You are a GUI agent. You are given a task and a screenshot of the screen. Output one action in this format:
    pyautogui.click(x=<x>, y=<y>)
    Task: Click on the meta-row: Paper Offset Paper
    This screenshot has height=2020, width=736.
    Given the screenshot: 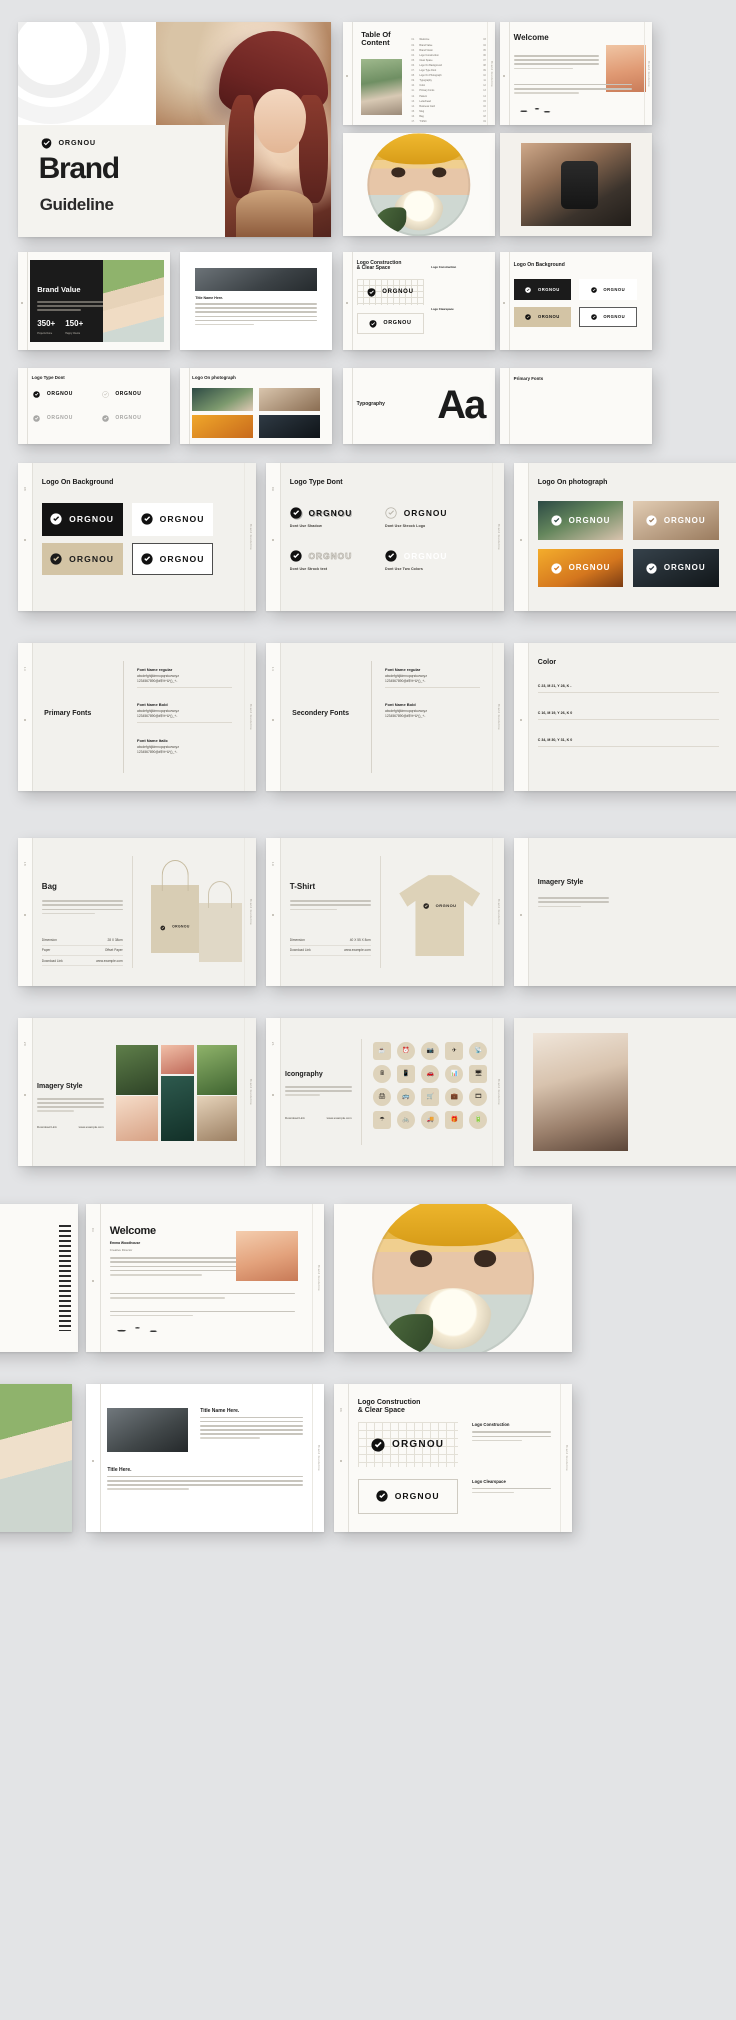 What is the action you would take?
    pyautogui.click(x=82, y=951)
    